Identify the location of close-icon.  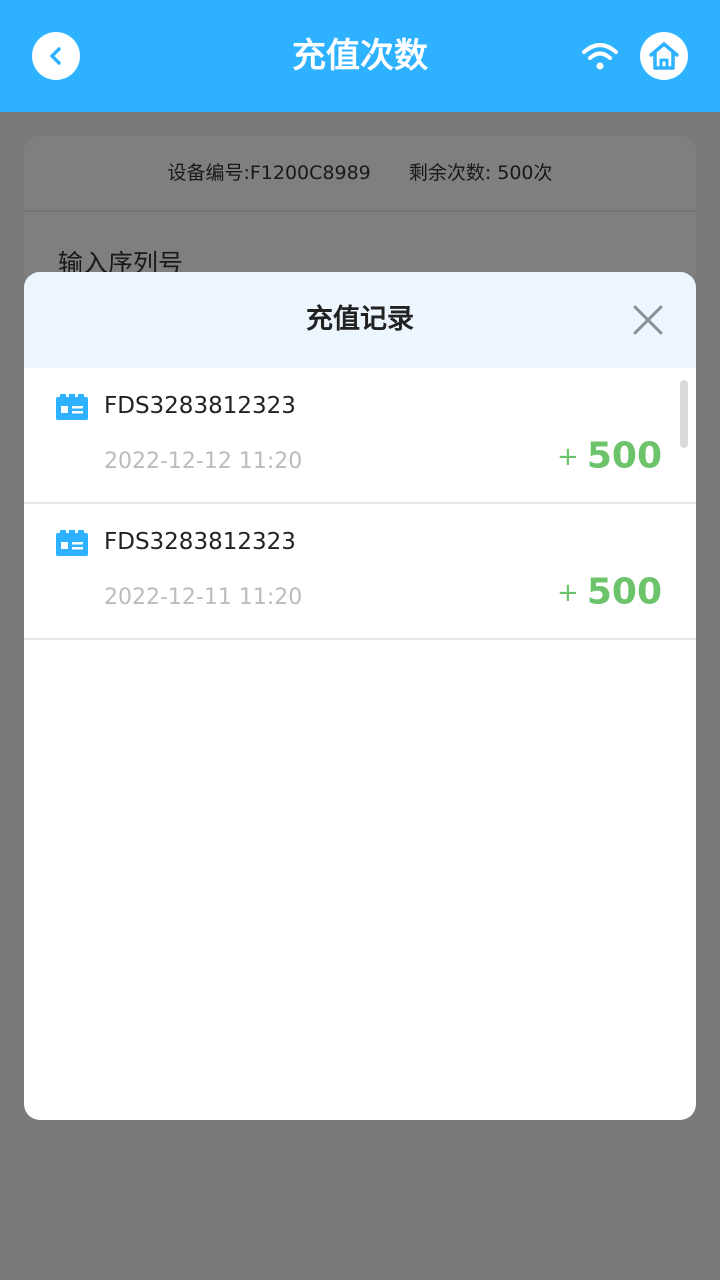
(648, 320).